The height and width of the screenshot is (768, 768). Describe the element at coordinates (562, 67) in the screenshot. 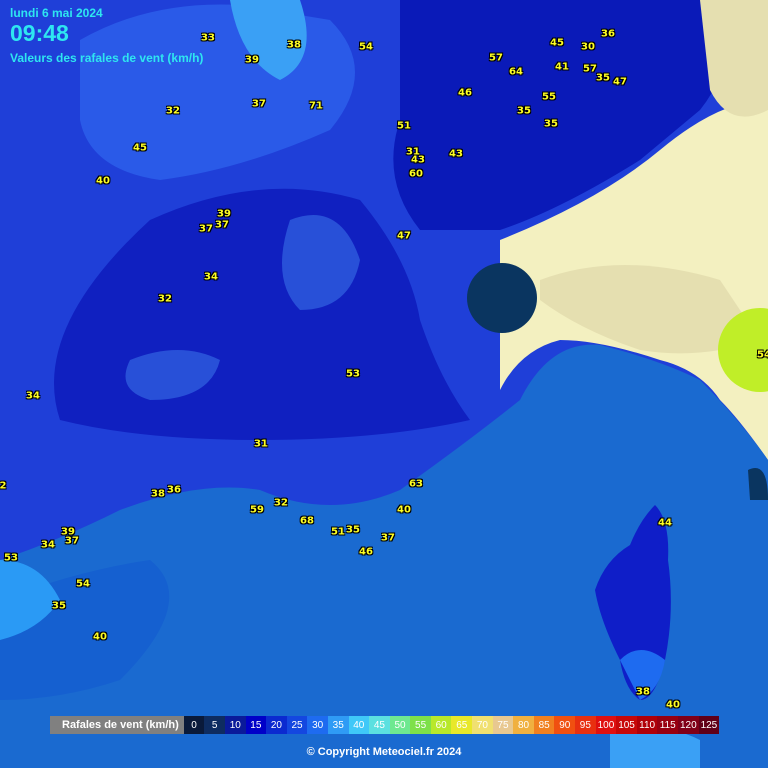

I see `station-value: 41` at that location.